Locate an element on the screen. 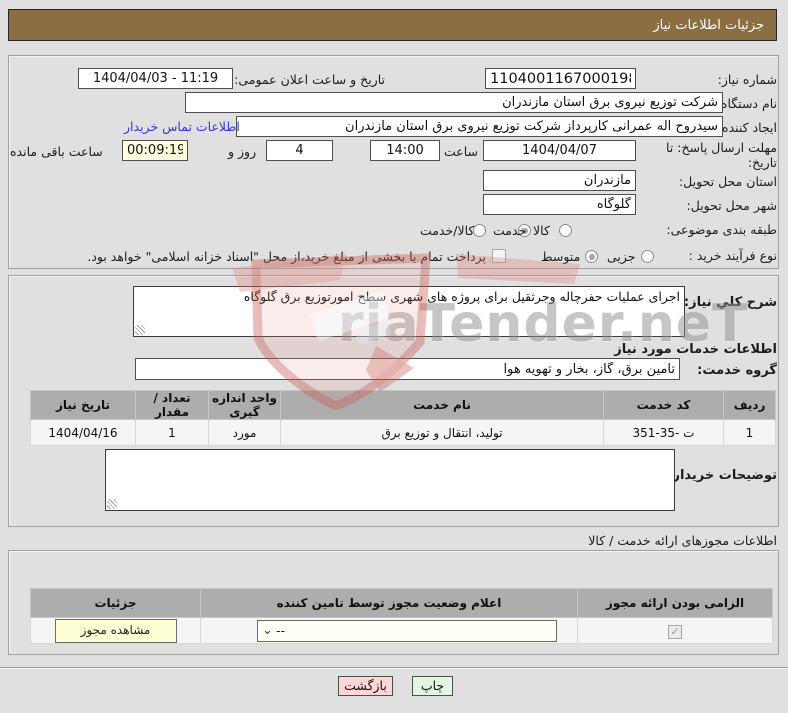  service-group-field is located at coordinates (407, 369).